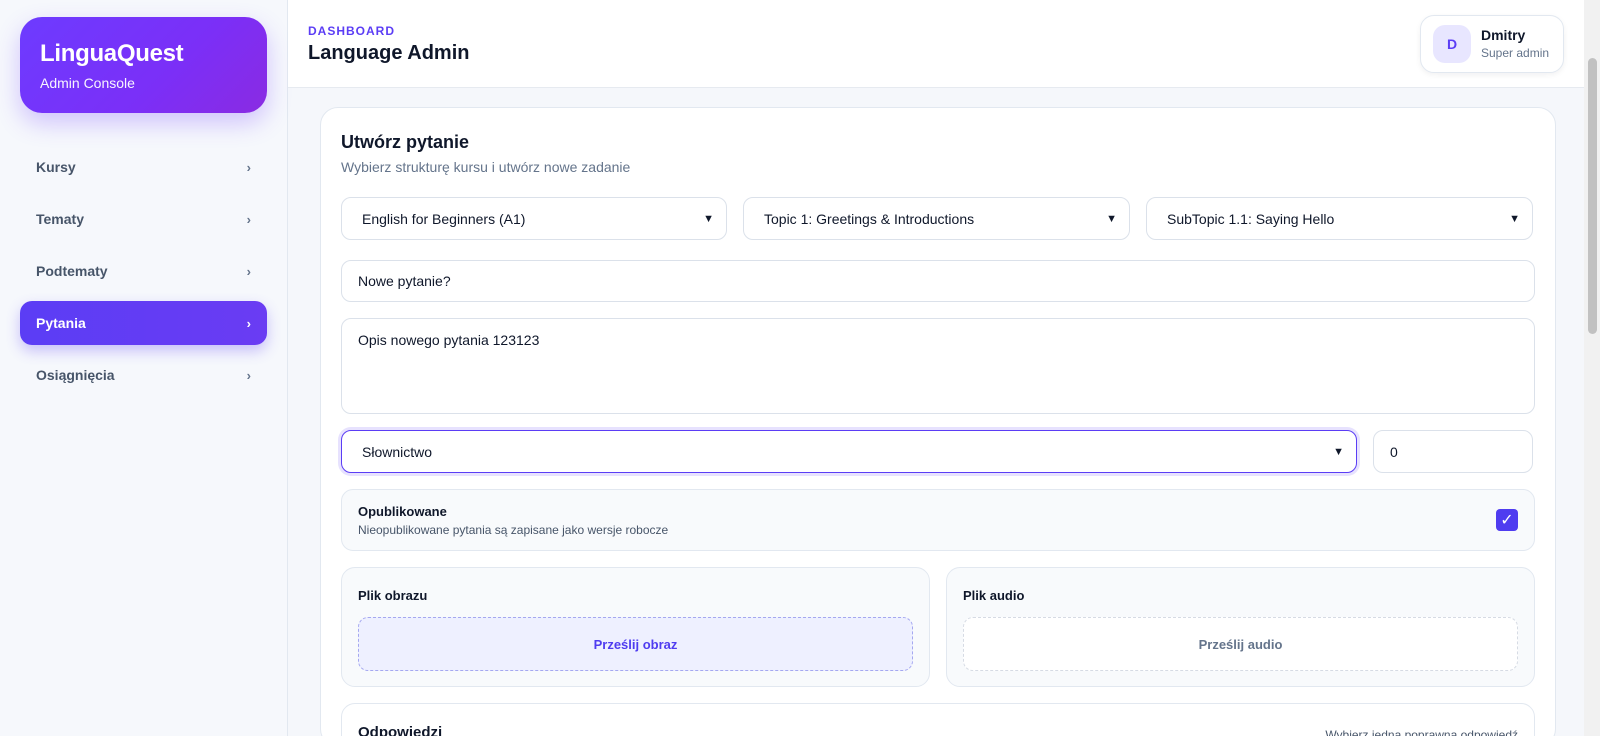 The width and height of the screenshot is (1600, 736). What do you see at coordinates (1421, 732) in the screenshot?
I see `answers-hint: Wybierz jedną poprawną odpowiedź` at bounding box center [1421, 732].